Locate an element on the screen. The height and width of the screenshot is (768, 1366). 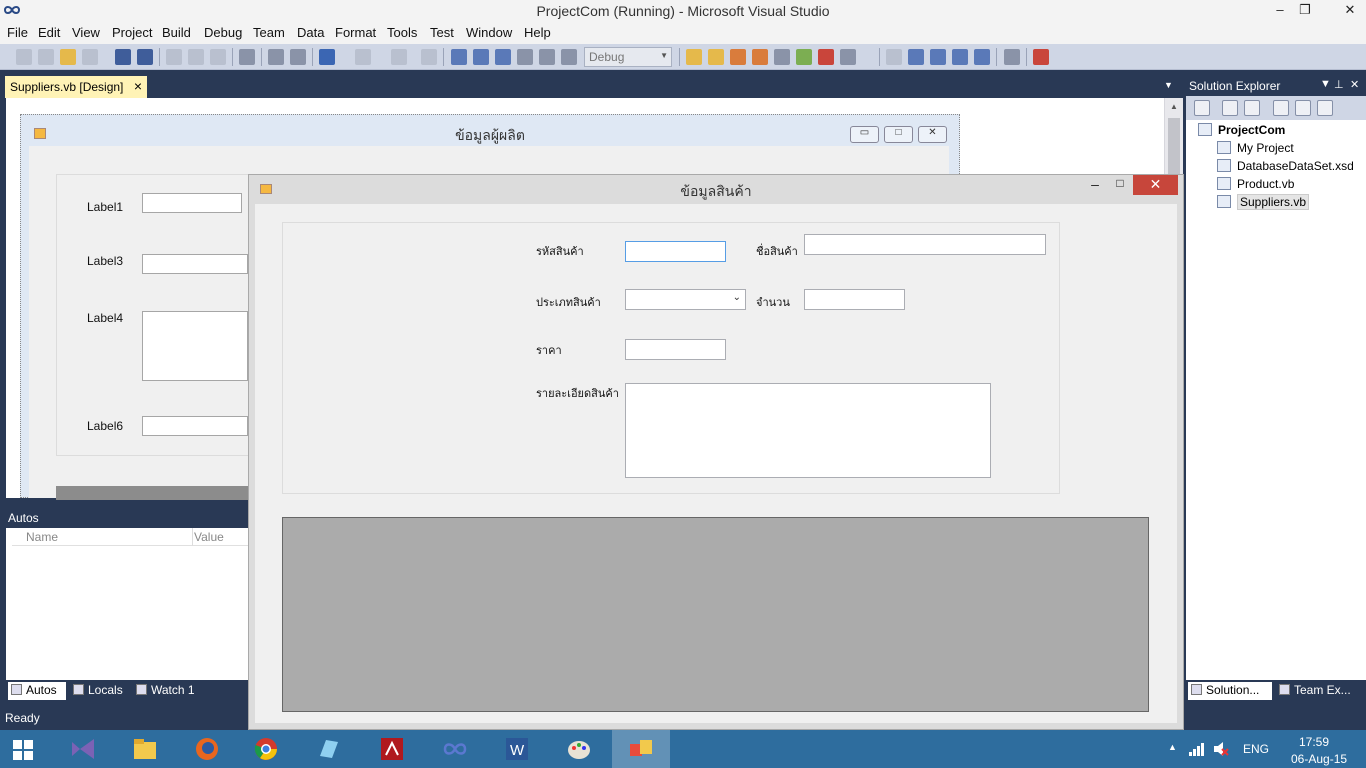
panel-dropdown-icon: ▼ is located at coordinates (1325, 84).